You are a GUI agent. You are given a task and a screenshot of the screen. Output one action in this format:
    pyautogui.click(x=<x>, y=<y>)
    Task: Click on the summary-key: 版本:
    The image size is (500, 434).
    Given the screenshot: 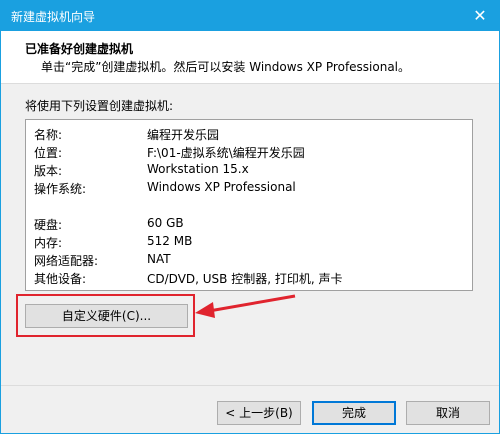 What is the action you would take?
    pyautogui.click(x=48, y=171)
    